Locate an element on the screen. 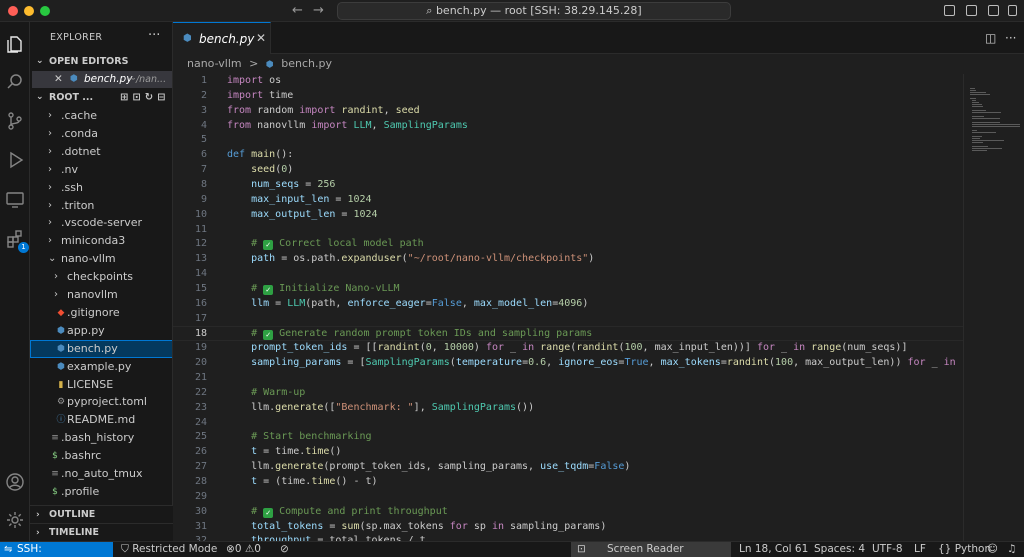 This screenshot has width=1024, height=557. window-maximize-button is located at coordinates (45, 11).